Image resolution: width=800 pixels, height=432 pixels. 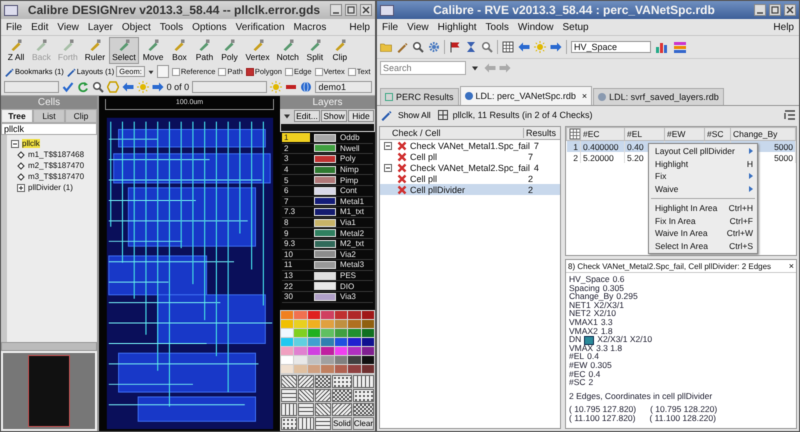 I want to click on layer-number: 22, so click(x=296, y=286).